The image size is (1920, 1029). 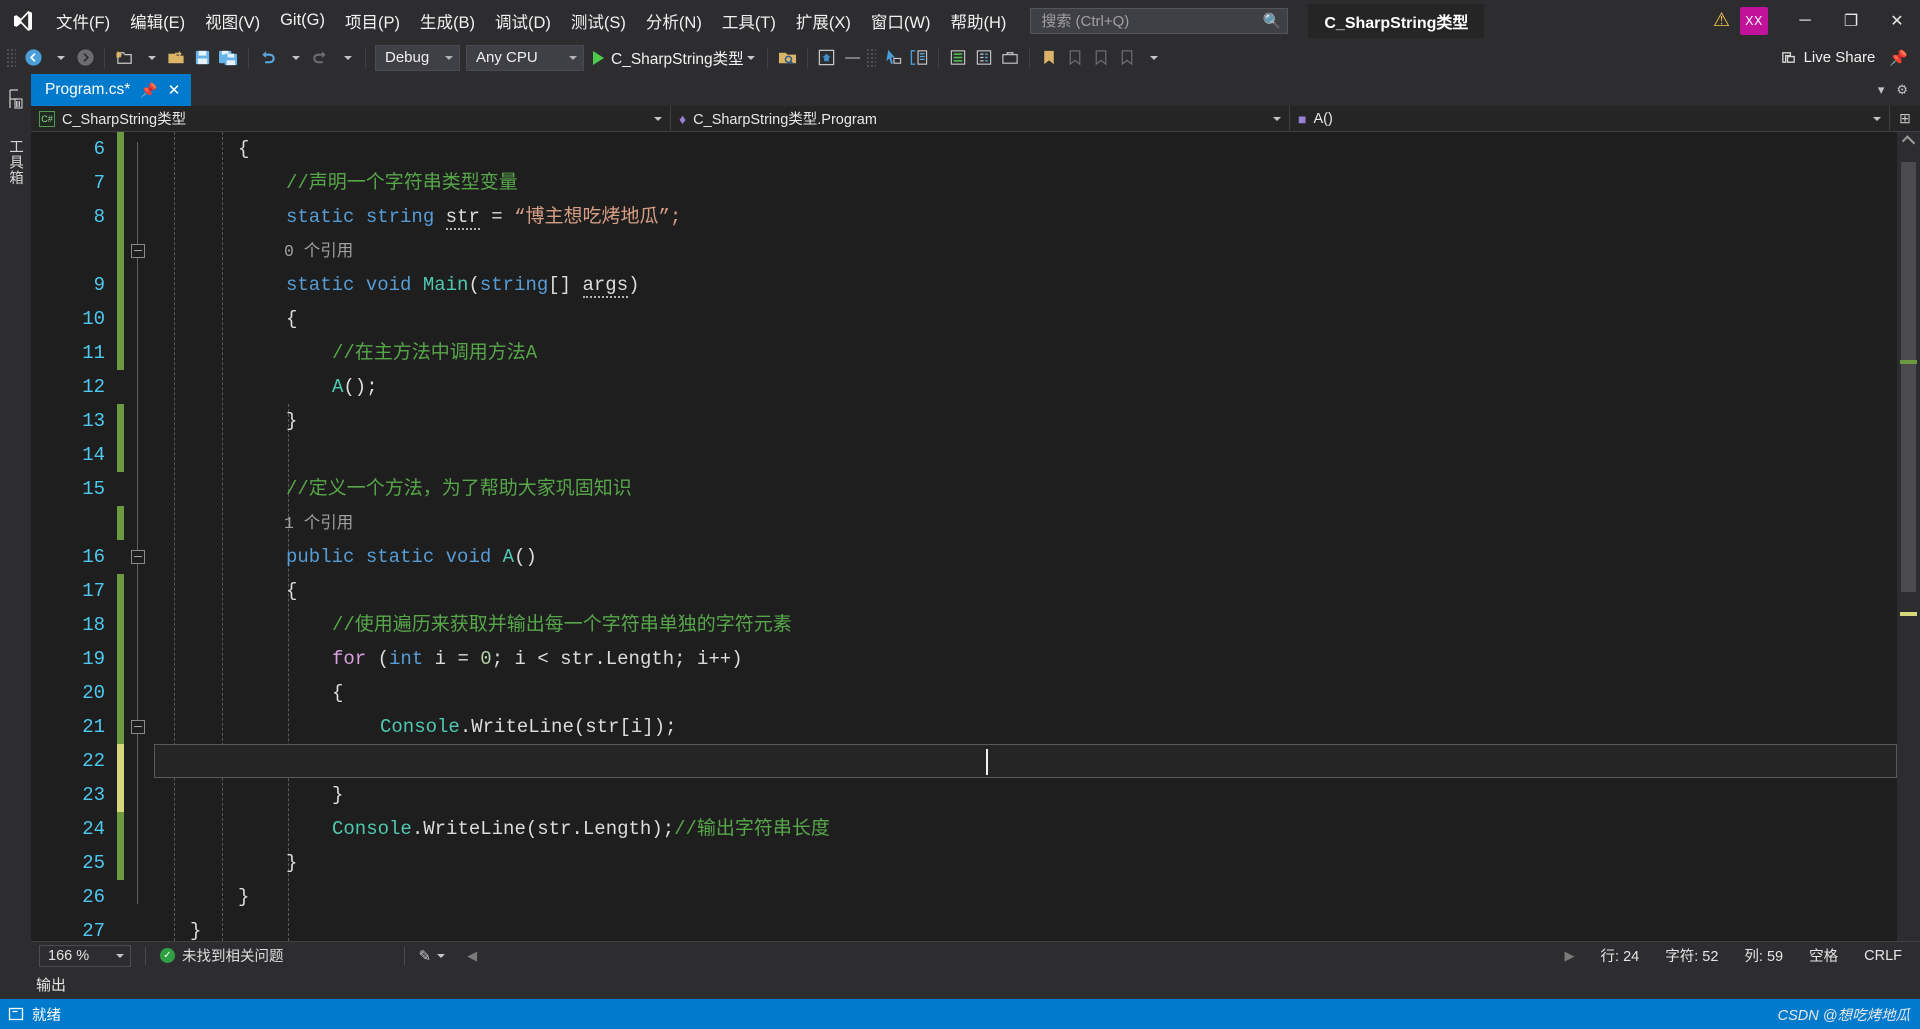 What do you see at coordinates (202, 58) in the screenshot?
I see `save-icon` at bounding box center [202, 58].